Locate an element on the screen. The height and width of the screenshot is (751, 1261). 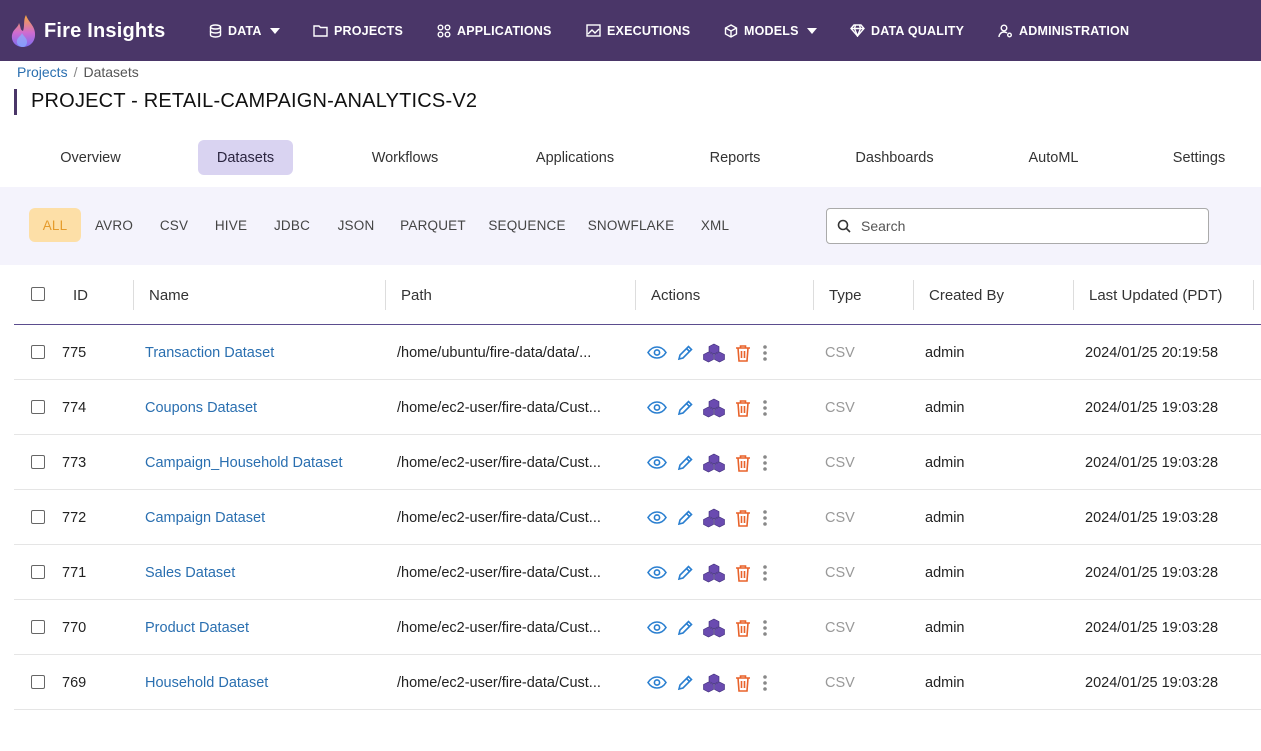
filter-chip-parquet: PARQUET is located at coordinates (433, 225).